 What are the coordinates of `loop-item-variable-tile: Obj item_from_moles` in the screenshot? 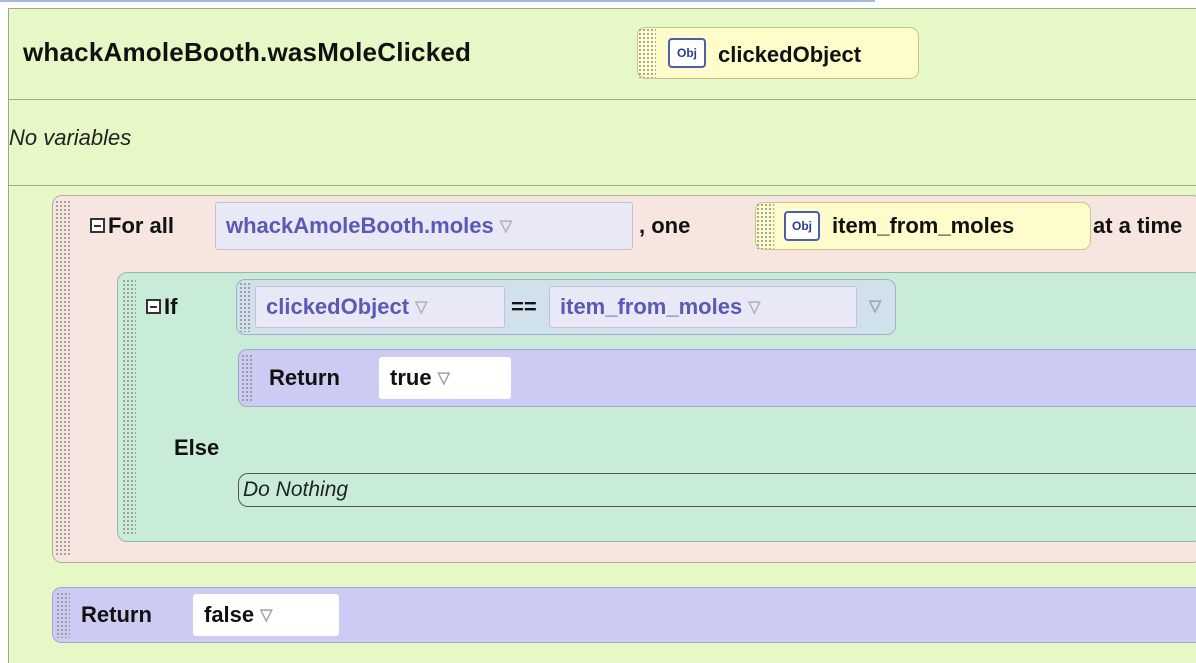 It's located at (923, 226).